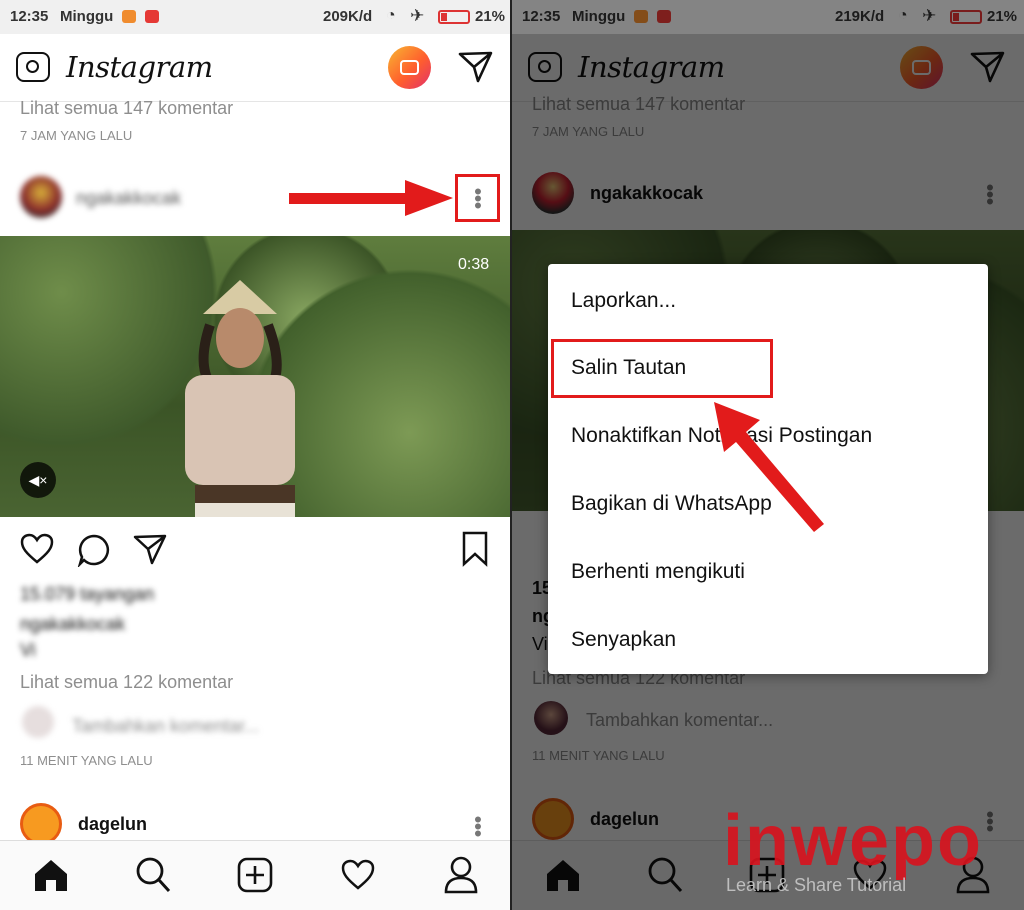 The image size is (1024, 910). Describe the element at coordinates (391, 15) in the screenshot. I see `wifi-icon: ◔` at that location.